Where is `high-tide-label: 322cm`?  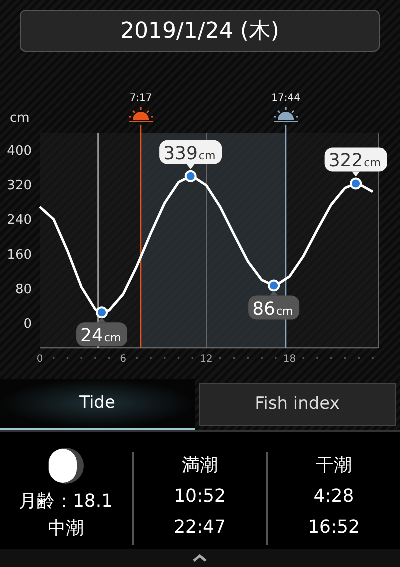
high-tide-label: 322cm is located at coordinates (356, 162).